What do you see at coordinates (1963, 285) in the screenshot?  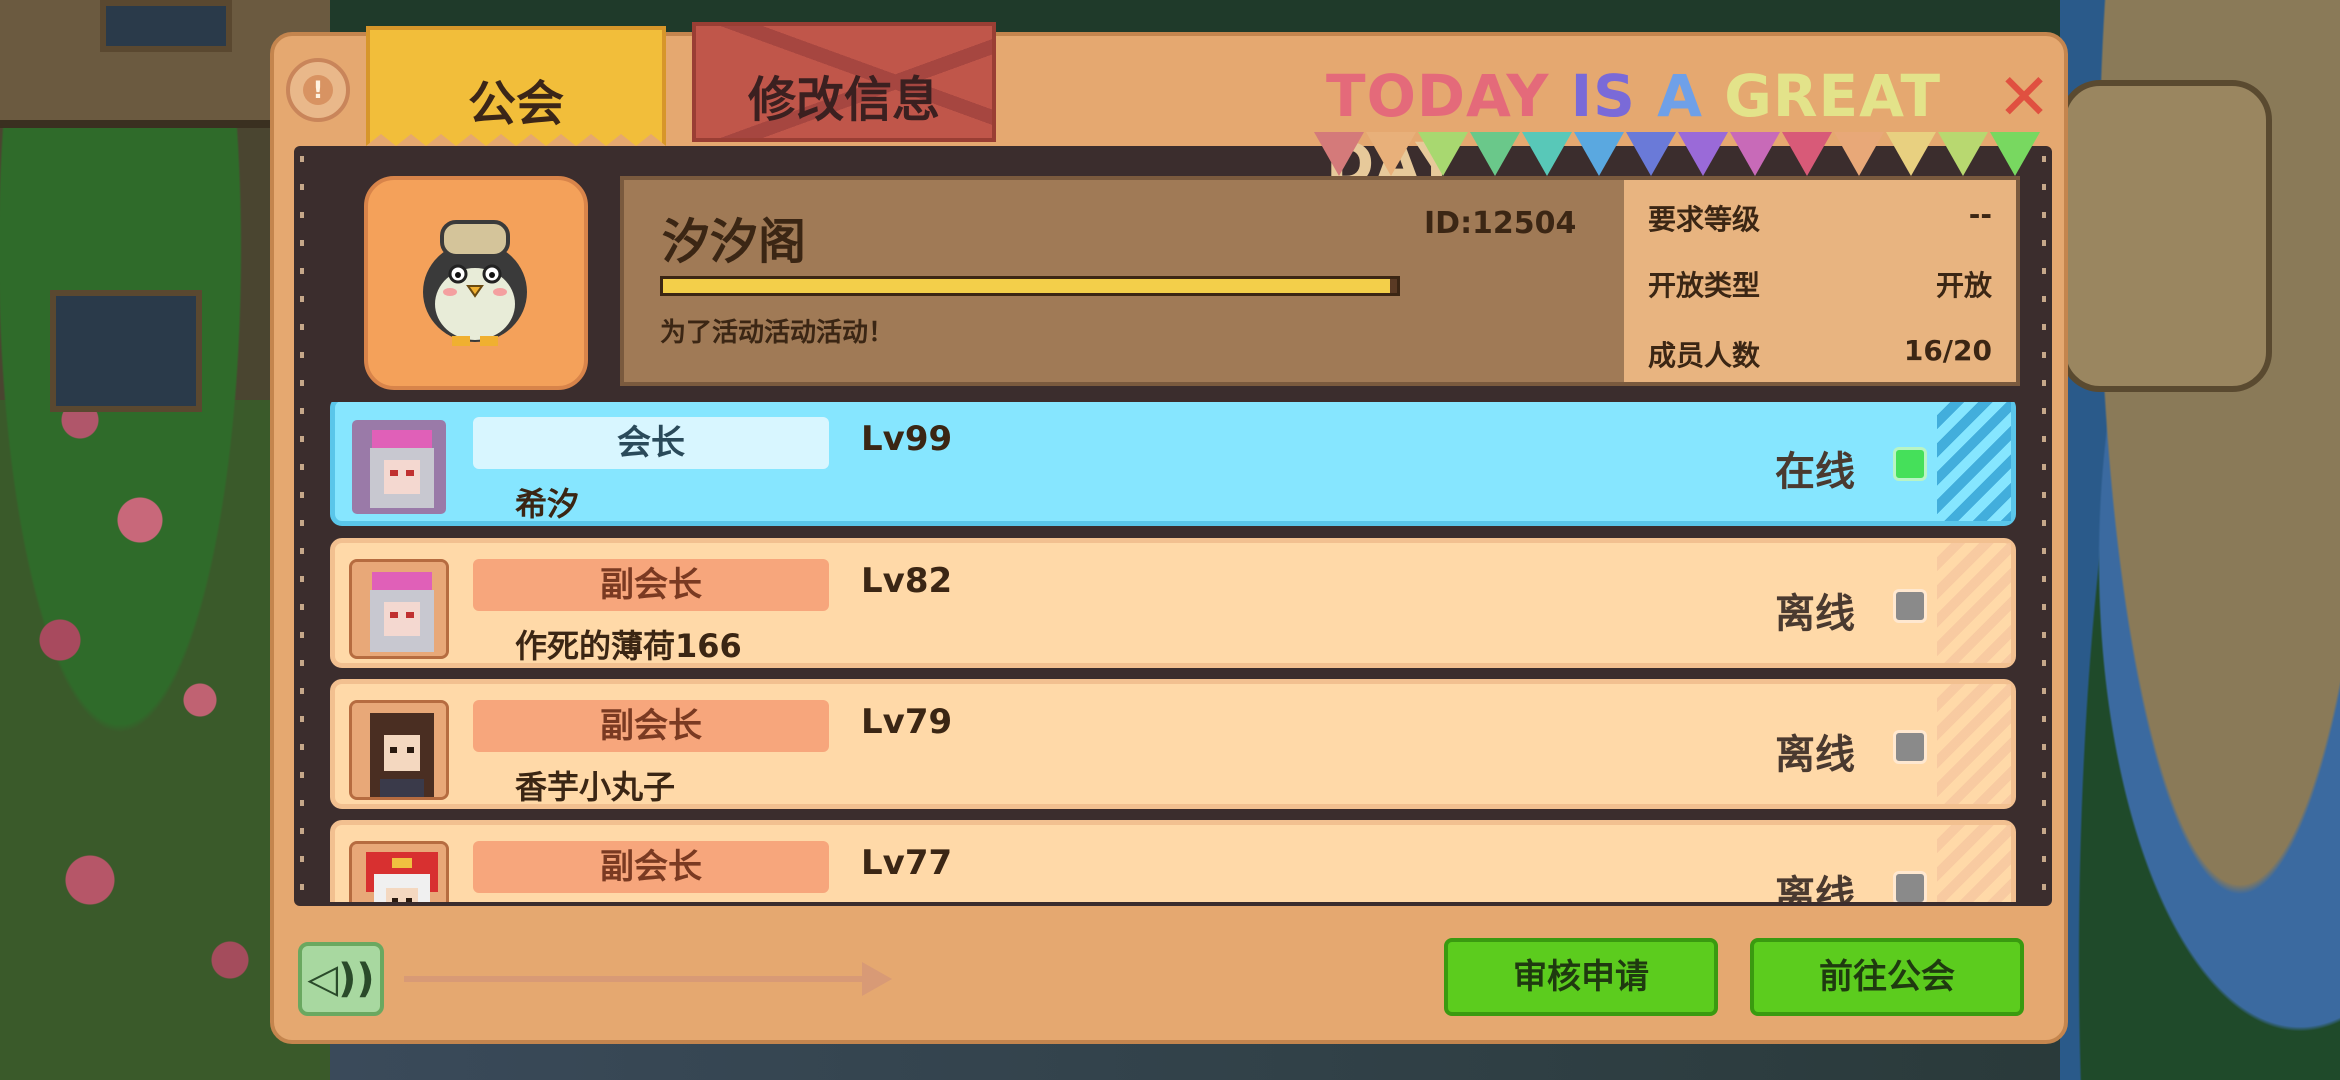 I see `stat-value: 开放` at bounding box center [1963, 285].